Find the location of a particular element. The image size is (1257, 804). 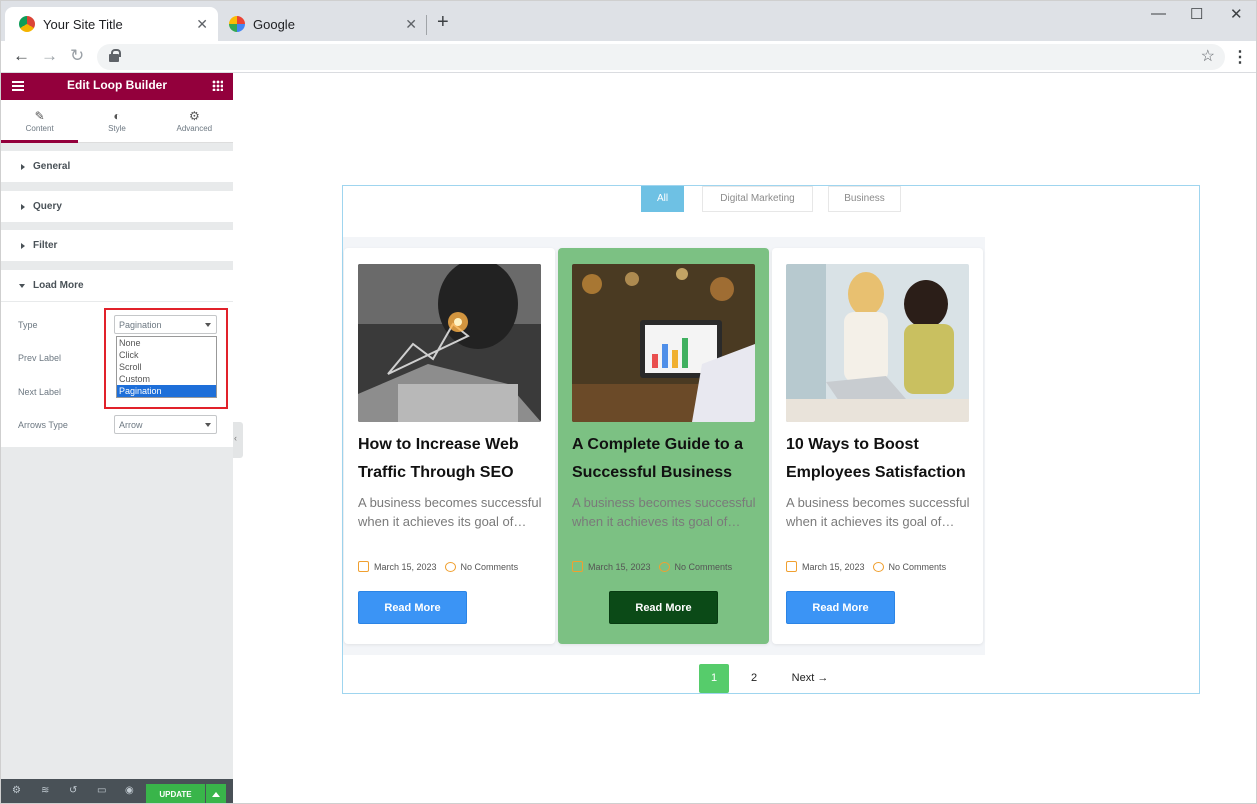

post-title: How to Increase Web Traffic Through SEO is located at coordinates (454, 459).